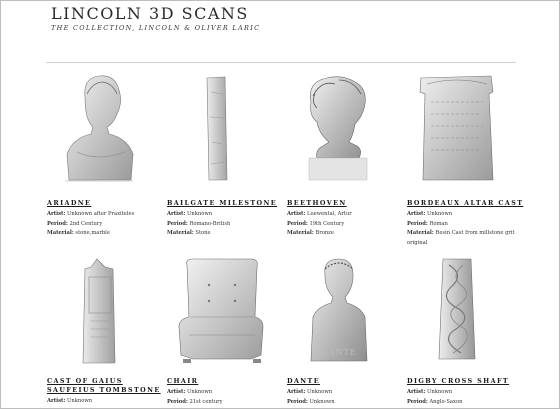 This screenshot has width=560, height=409. I want to click on ariadne-bust-image, so click(106, 127).